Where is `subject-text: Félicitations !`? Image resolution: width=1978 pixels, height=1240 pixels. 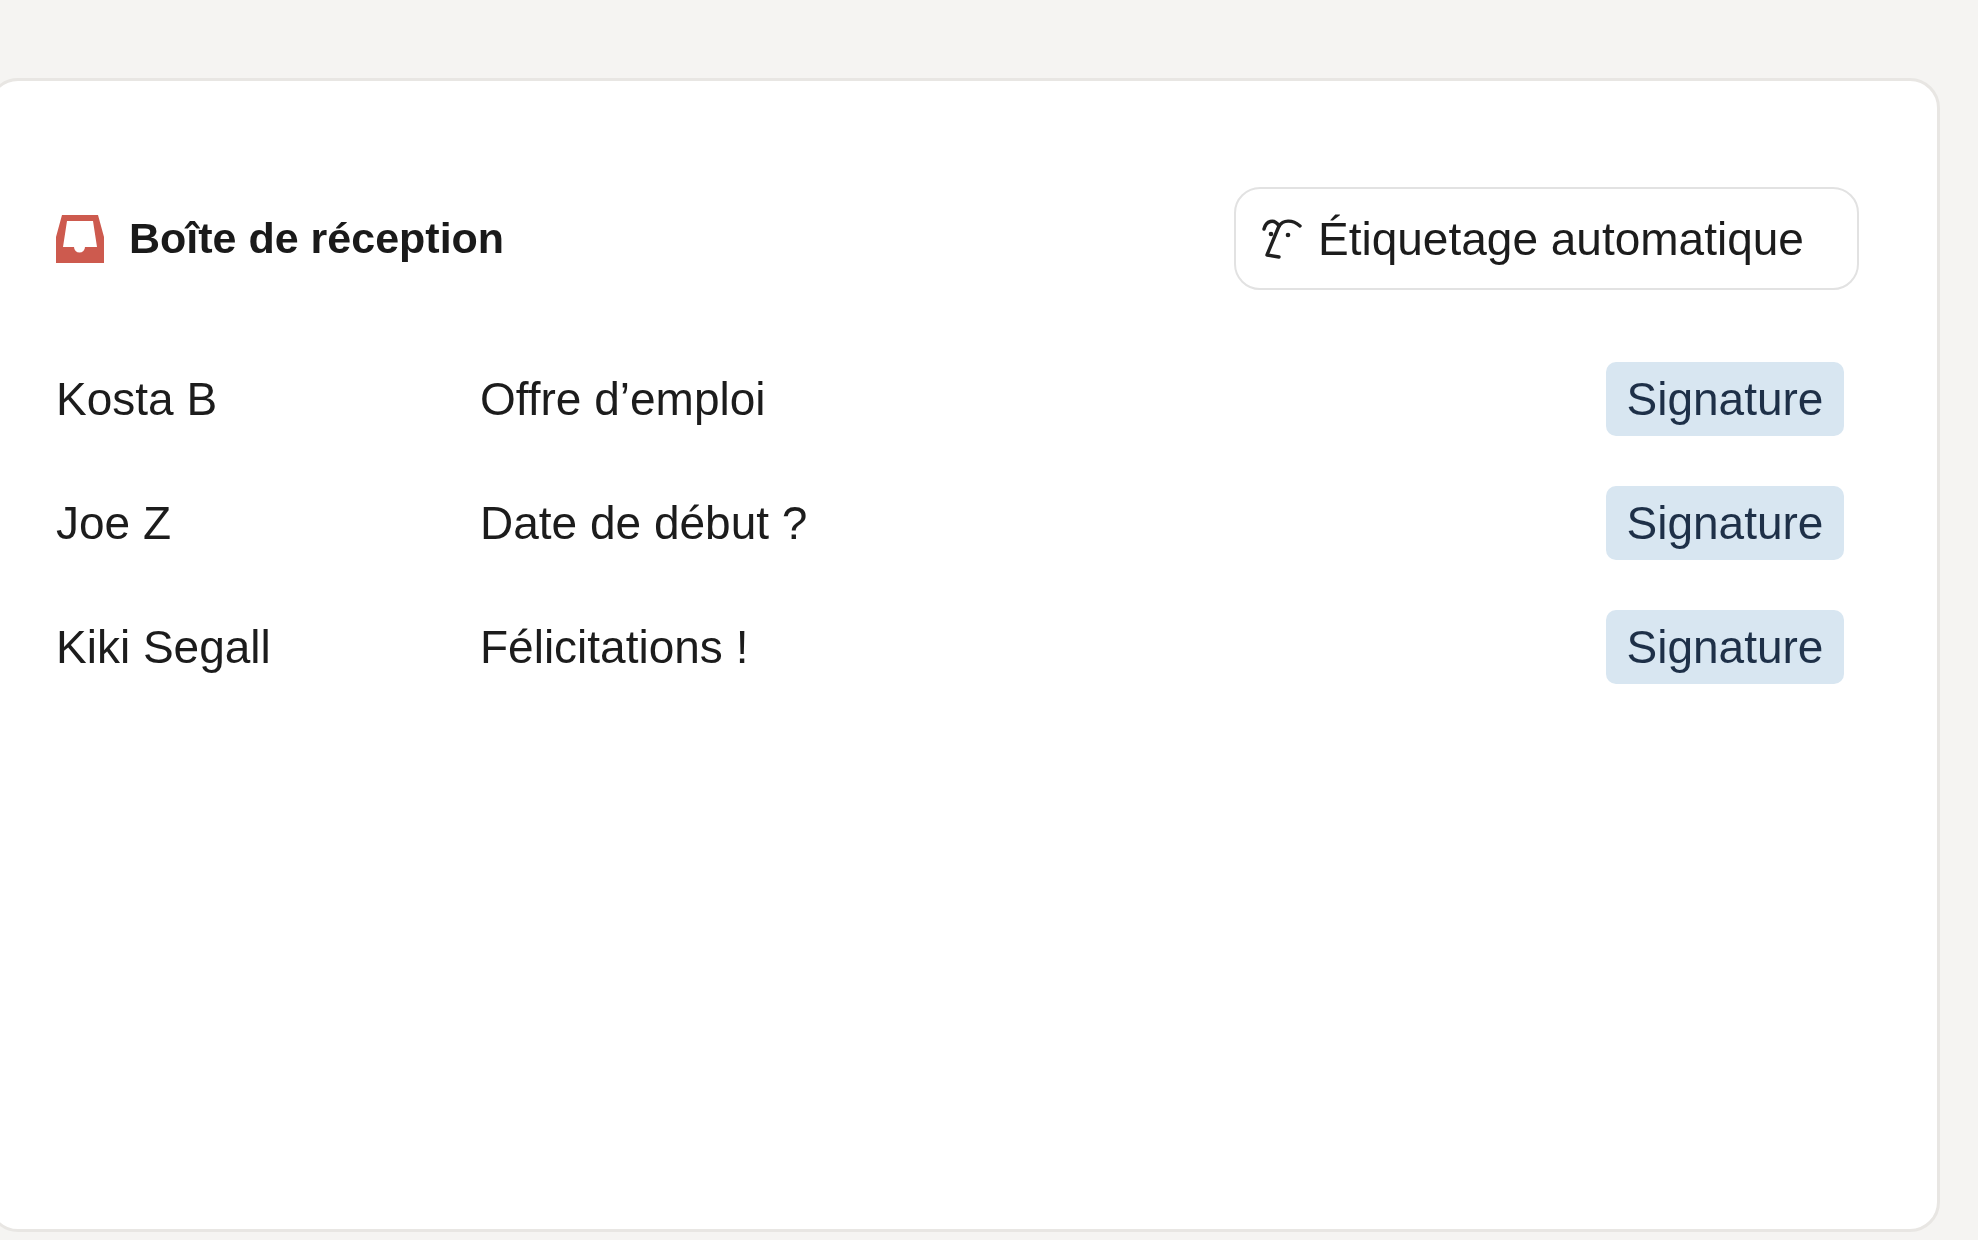
subject-text: Félicitations ! is located at coordinates (615, 647).